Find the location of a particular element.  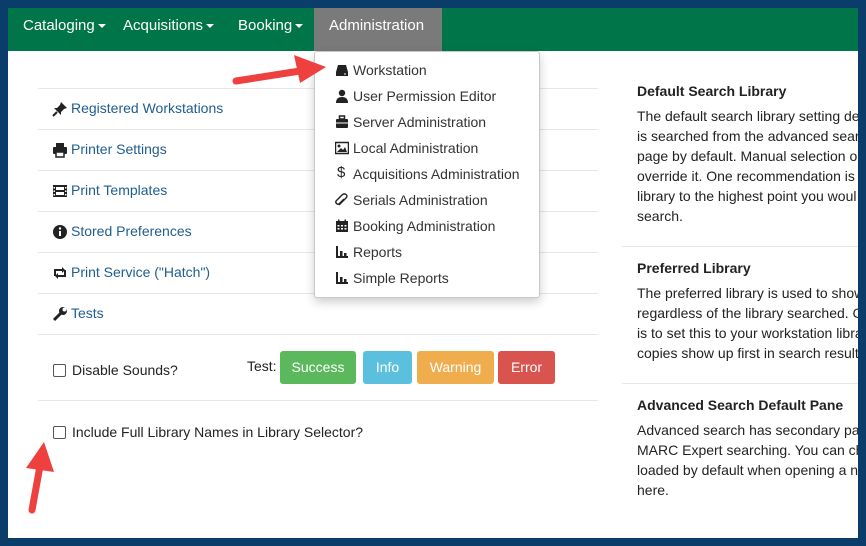

print-icon is located at coordinates (60, 150).